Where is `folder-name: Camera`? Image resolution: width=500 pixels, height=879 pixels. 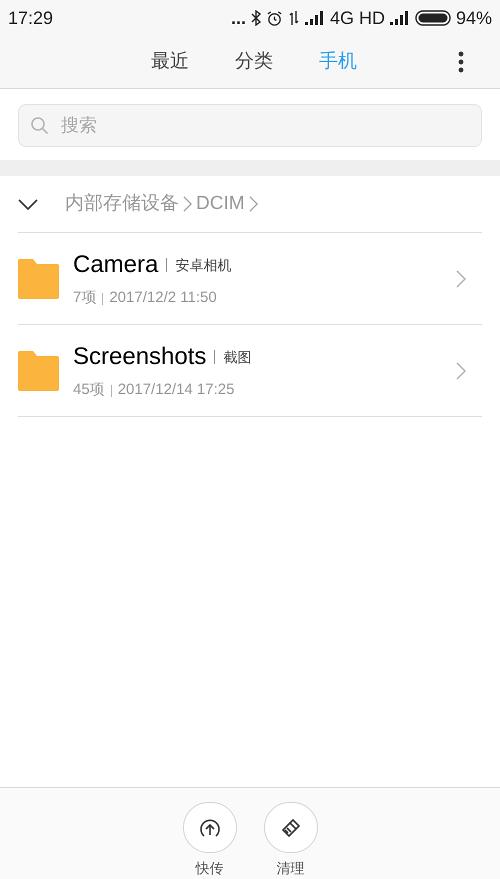
folder-name: Camera is located at coordinates (115, 265).